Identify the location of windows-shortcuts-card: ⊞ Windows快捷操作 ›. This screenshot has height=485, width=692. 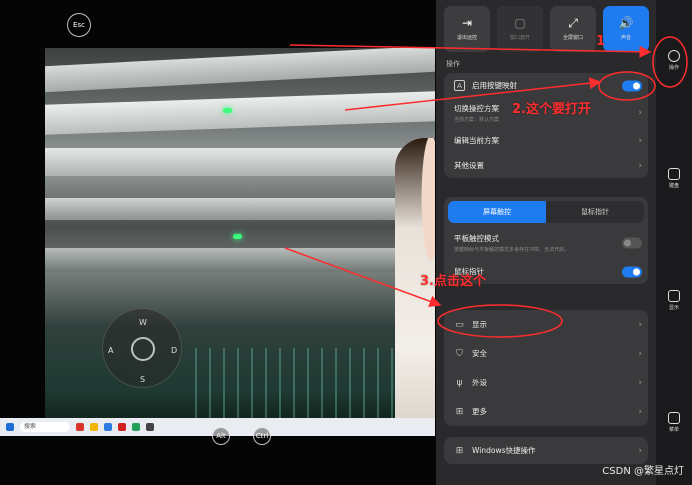
(546, 450).